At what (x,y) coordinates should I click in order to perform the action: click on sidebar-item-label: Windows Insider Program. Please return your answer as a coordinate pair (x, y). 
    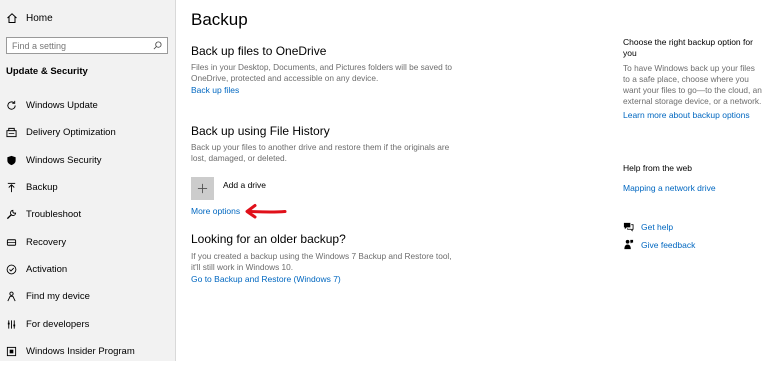
    Looking at the image, I should click on (80, 351).